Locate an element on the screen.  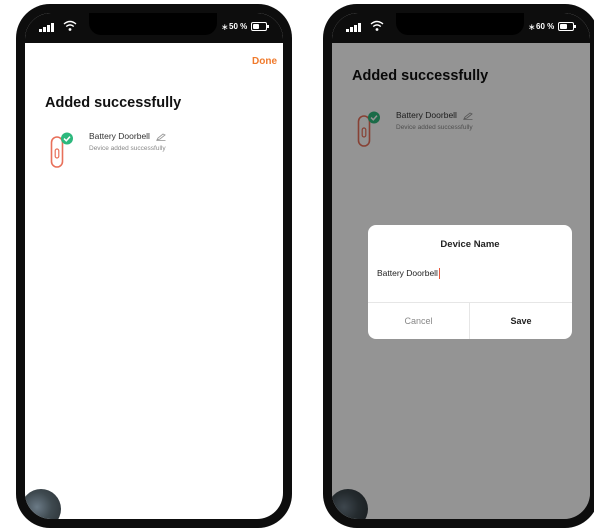
done-button: Done is located at coordinates (264, 61).